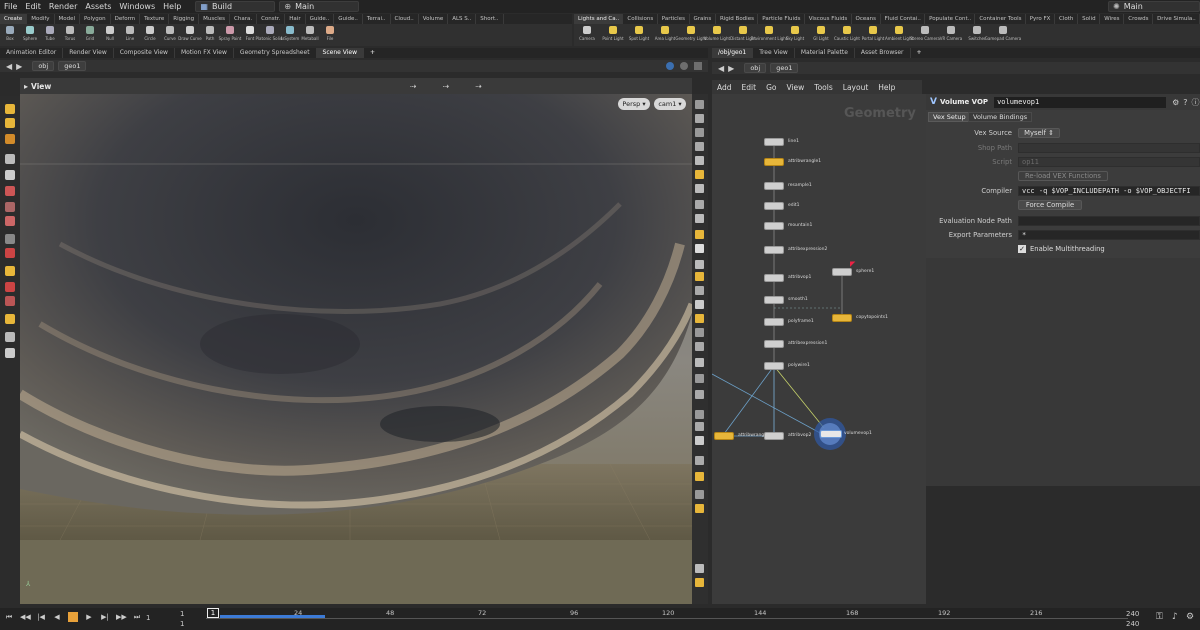 Image resolution: width=1200 pixels, height=630 pixels. I want to click on shelf-tab: Texture, so click(155, 19).